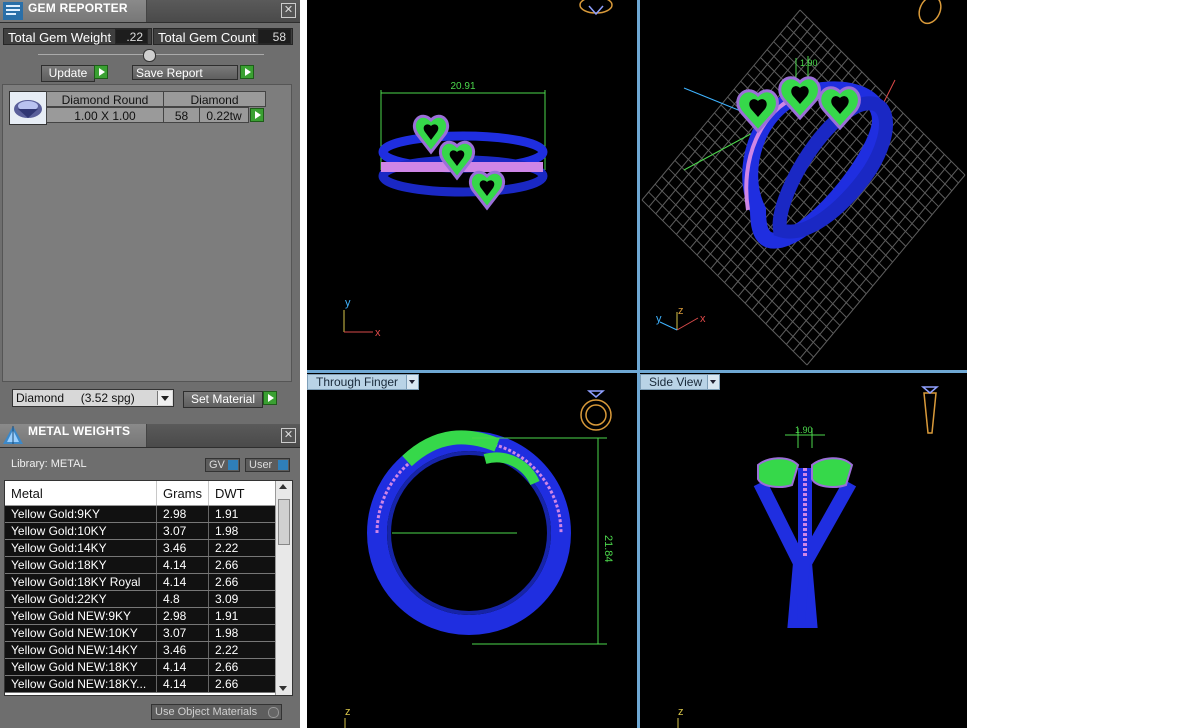 Image resolution: width=1182 pixels, height=728 pixels. Describe the element at coordinates (13, 435) in the screenshot. I see `metal-weights-icon` at that location.